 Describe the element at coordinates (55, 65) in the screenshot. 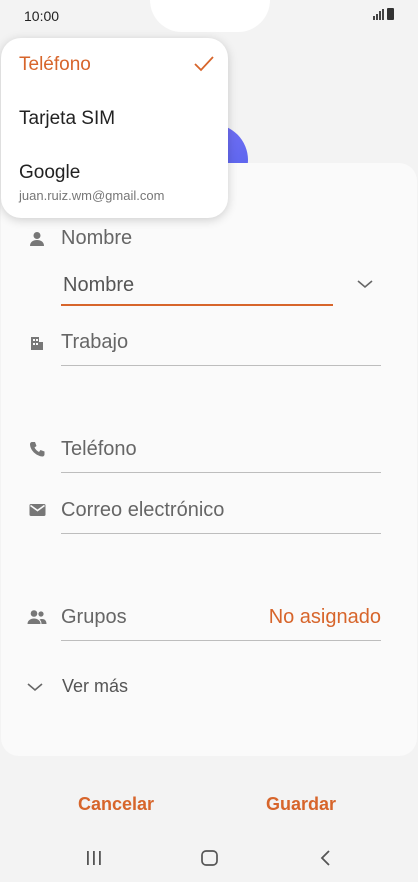

I see `popup-item-phone: Teléfono` at that location.